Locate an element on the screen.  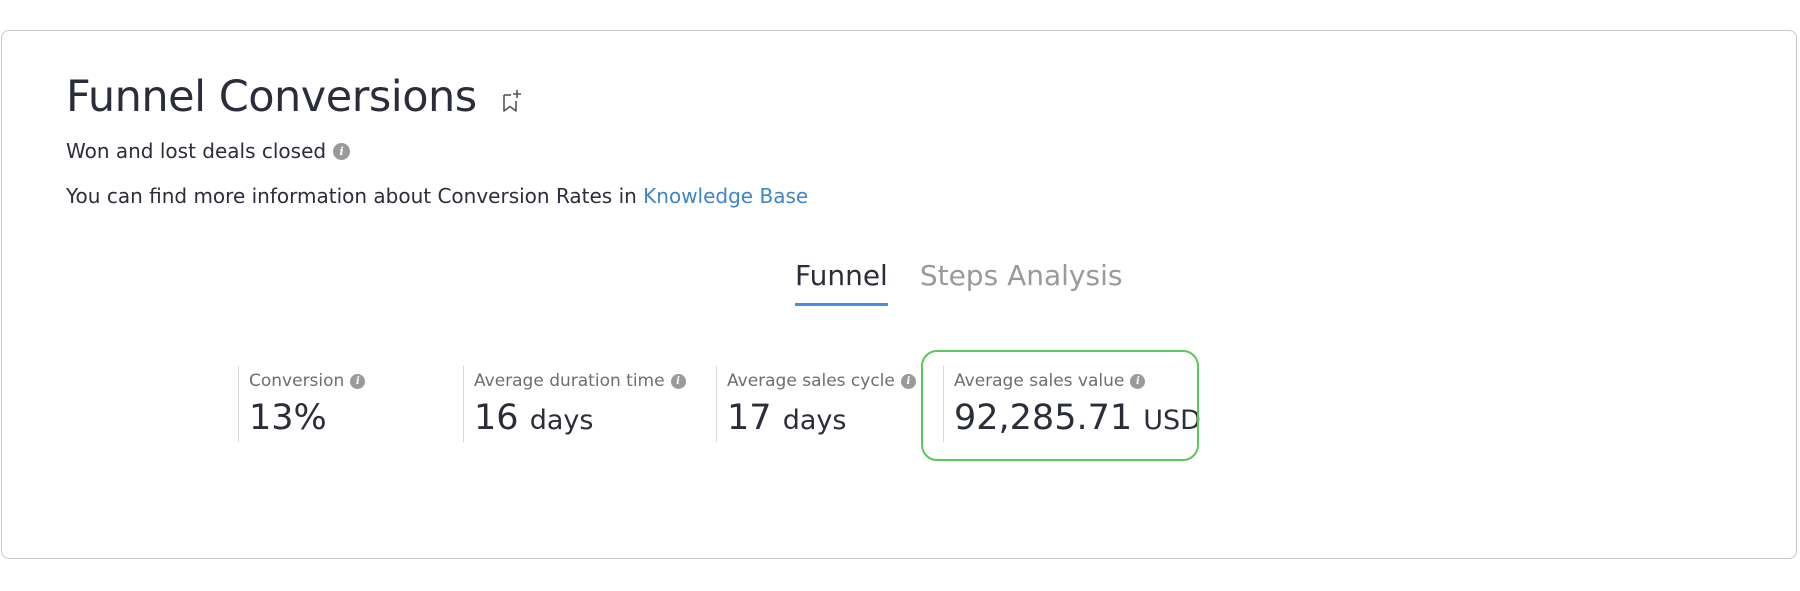
metric-average-sales-value: Average sales value i 92,285.71 USD is located at coordinates (1072, 404).